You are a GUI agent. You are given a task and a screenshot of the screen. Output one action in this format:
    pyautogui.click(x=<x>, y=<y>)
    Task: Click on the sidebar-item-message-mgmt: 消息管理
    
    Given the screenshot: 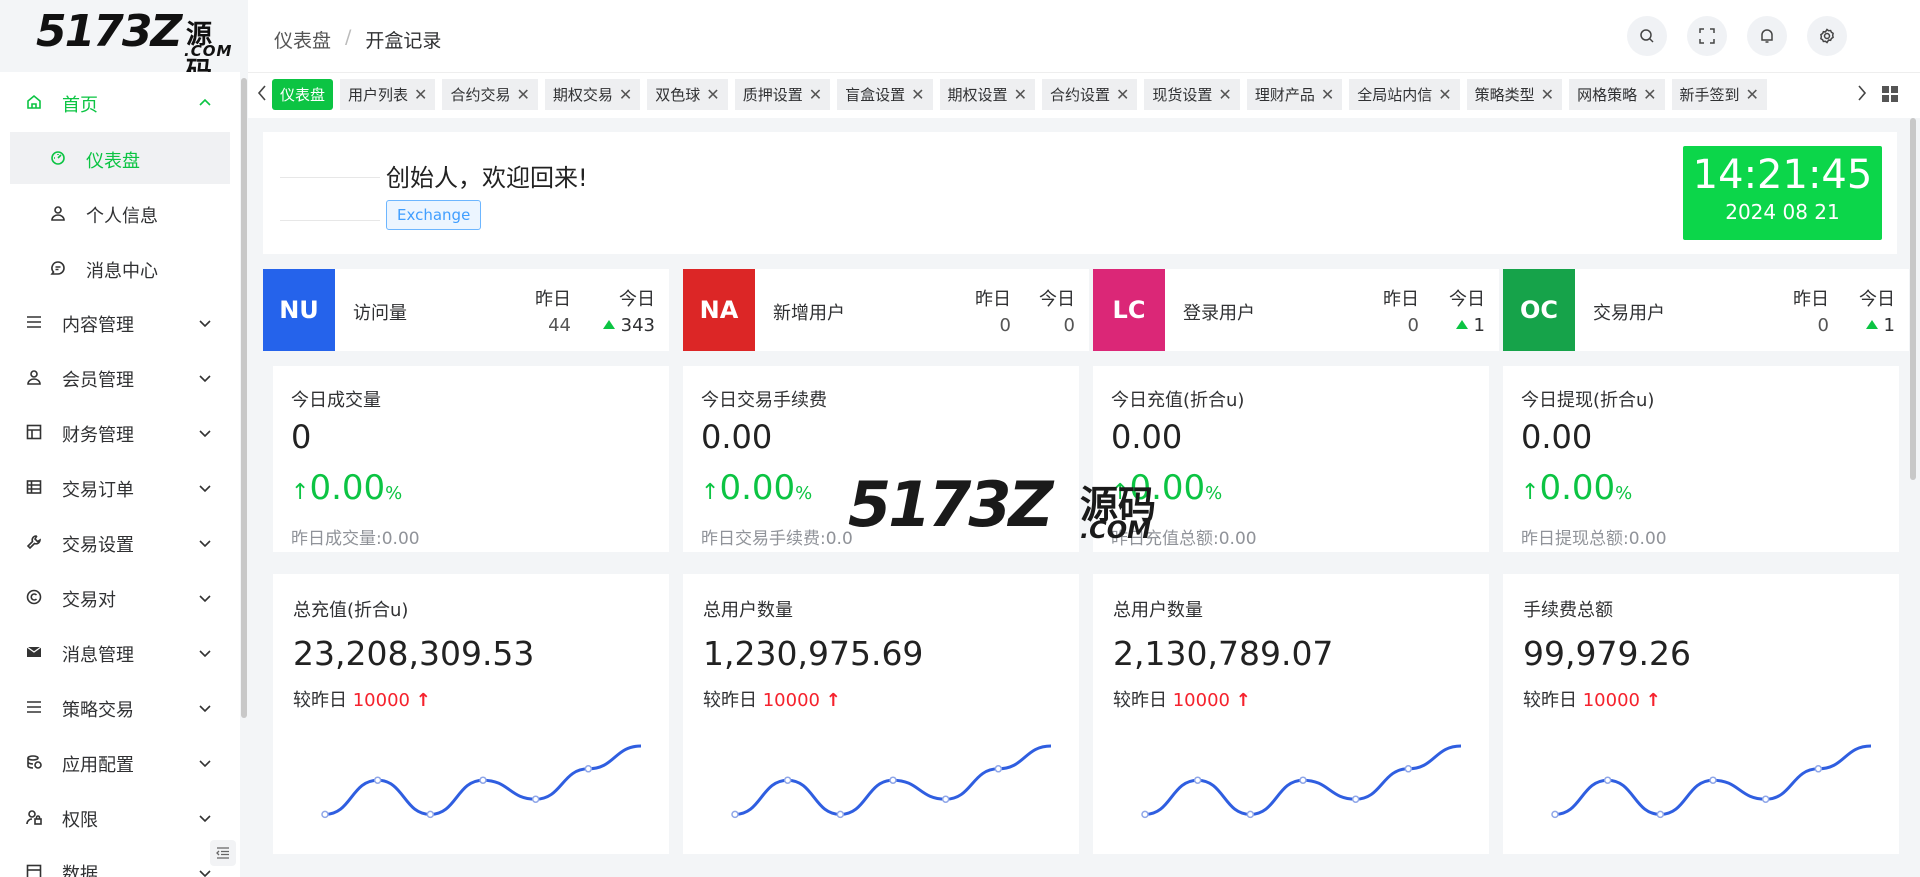 What is the action you would take?
    pyautogui.click(x=120, y=653)
    